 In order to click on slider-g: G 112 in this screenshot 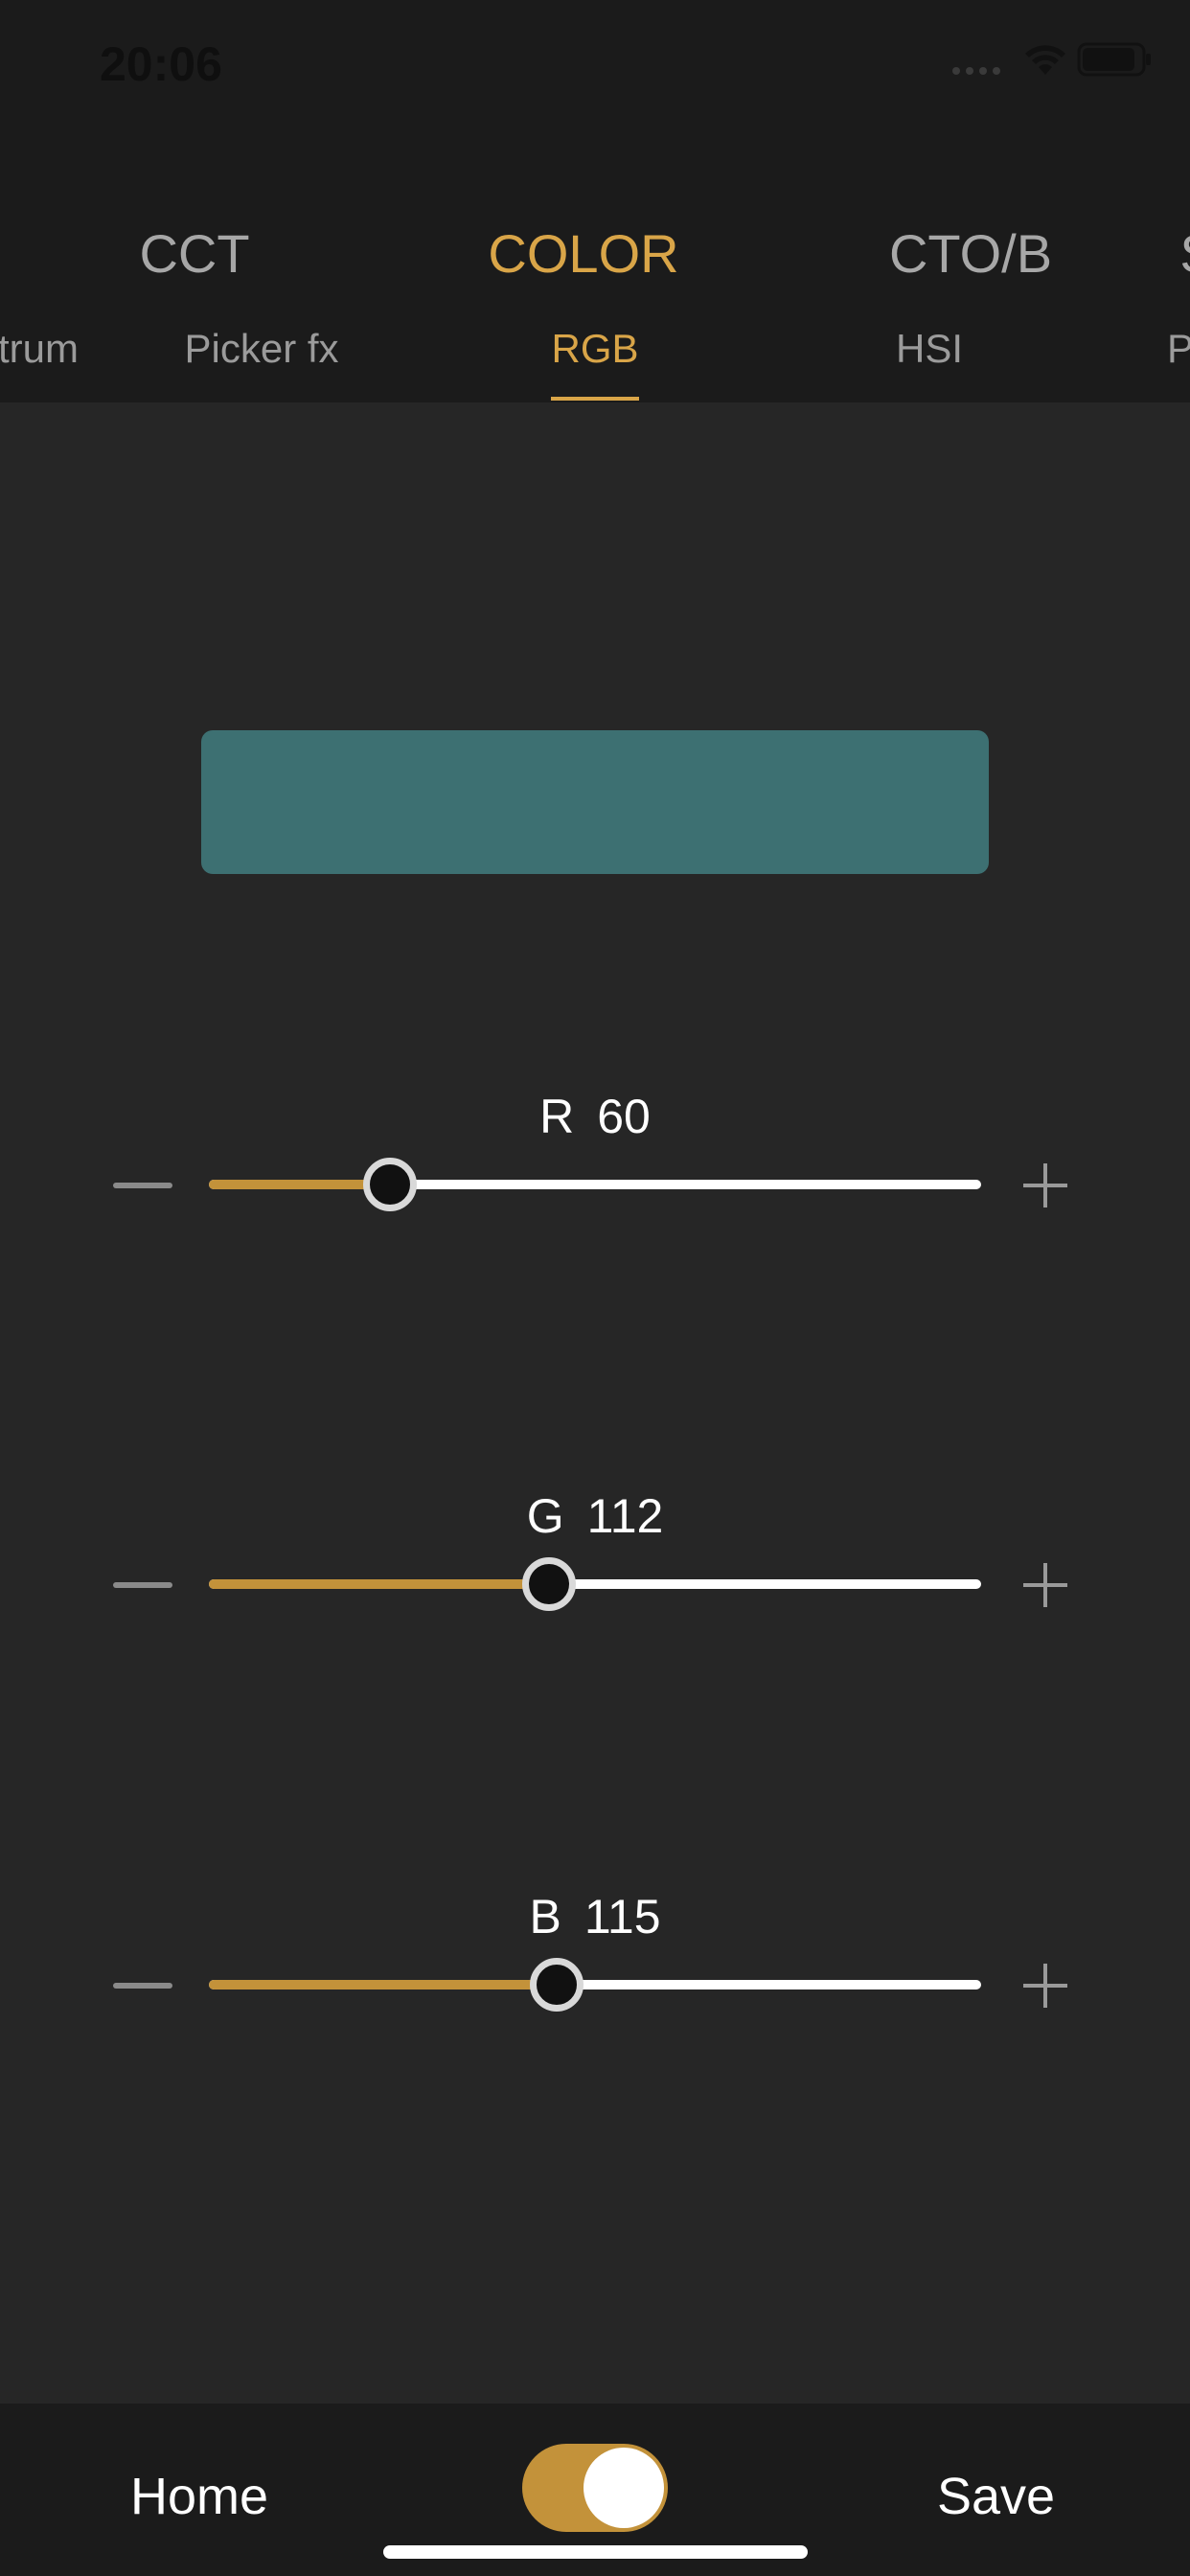, I will do `click(595, 1584)`.